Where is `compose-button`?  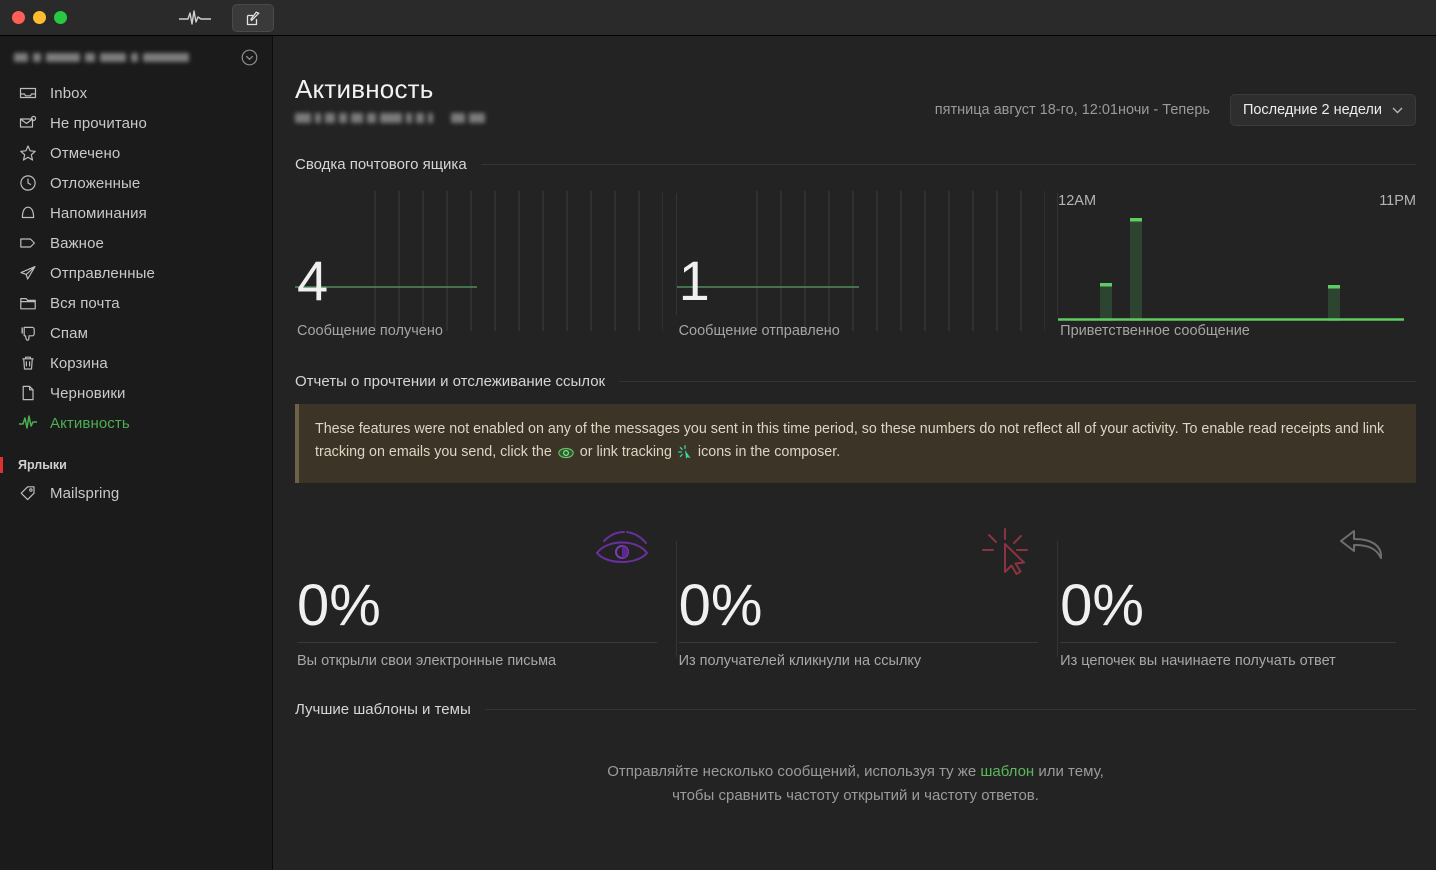
compose-button is located at coordinates (253, 18).